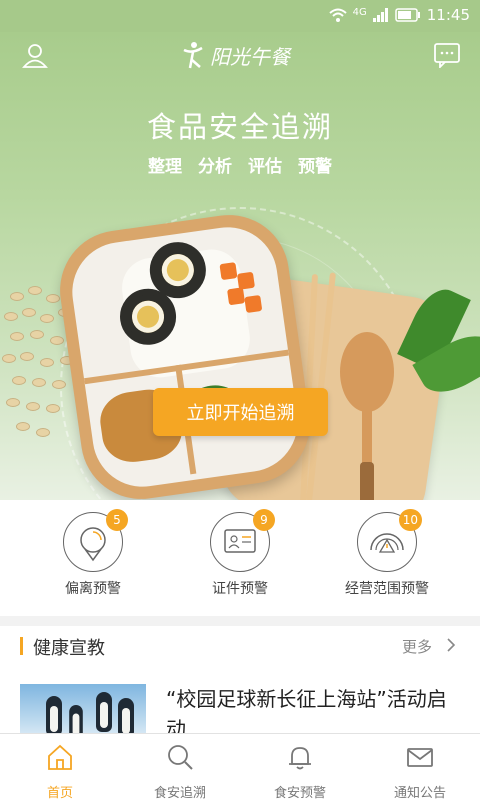 The height and width of the screenshot is (800, 480). I want to click on hero-subtitle: 评估, so click(265, 167).